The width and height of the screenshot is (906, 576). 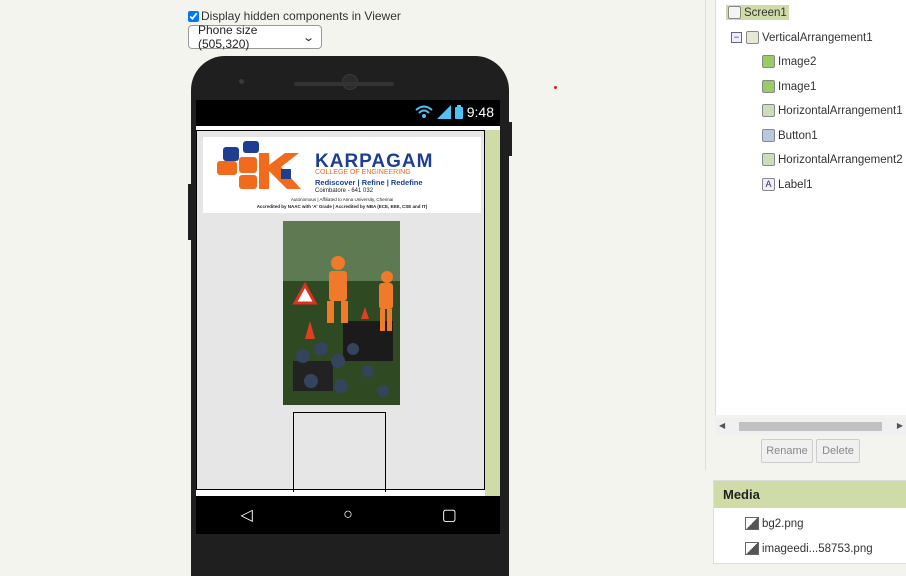 I want to click on chevron-down-icon: ⌄, so click(x=308, y=37).